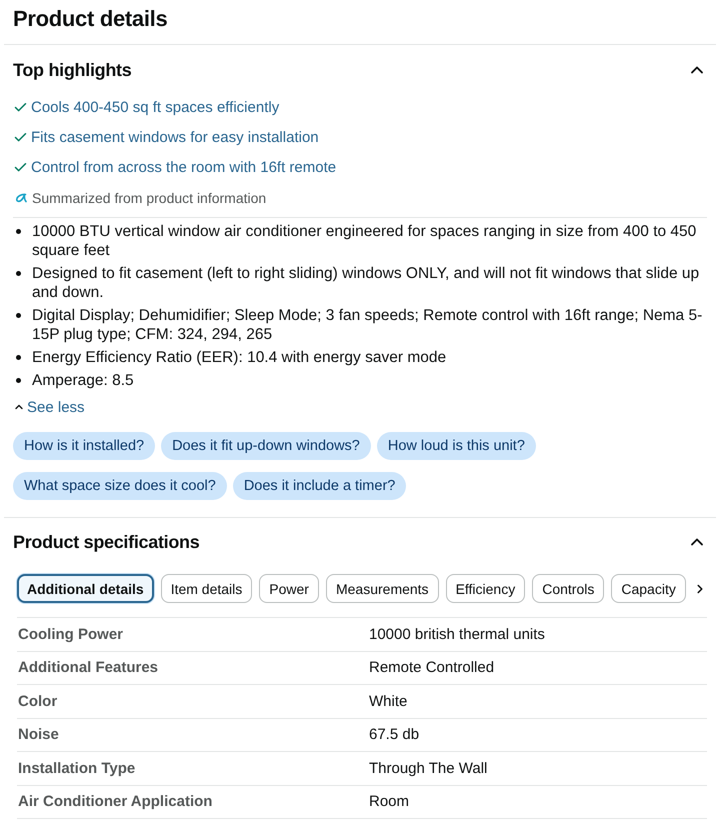 The height and width of the screenshot is (821, 720). What do you see at coordinates (568, 588) in the screenshot?
I see `spec-tab: Controls` at bounding box center [568, 588].